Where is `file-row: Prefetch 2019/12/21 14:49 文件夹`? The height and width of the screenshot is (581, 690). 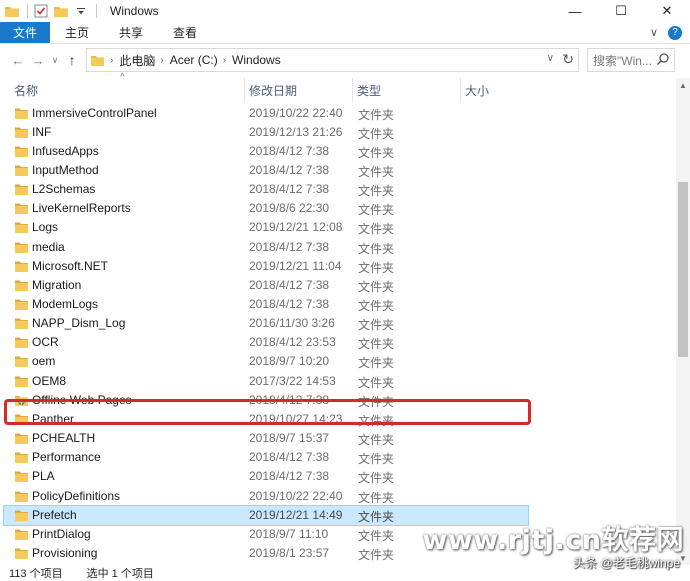
file-row: Prefetch 2019/12/21 14:49 文件夹 is located at coordinates (266, 515).